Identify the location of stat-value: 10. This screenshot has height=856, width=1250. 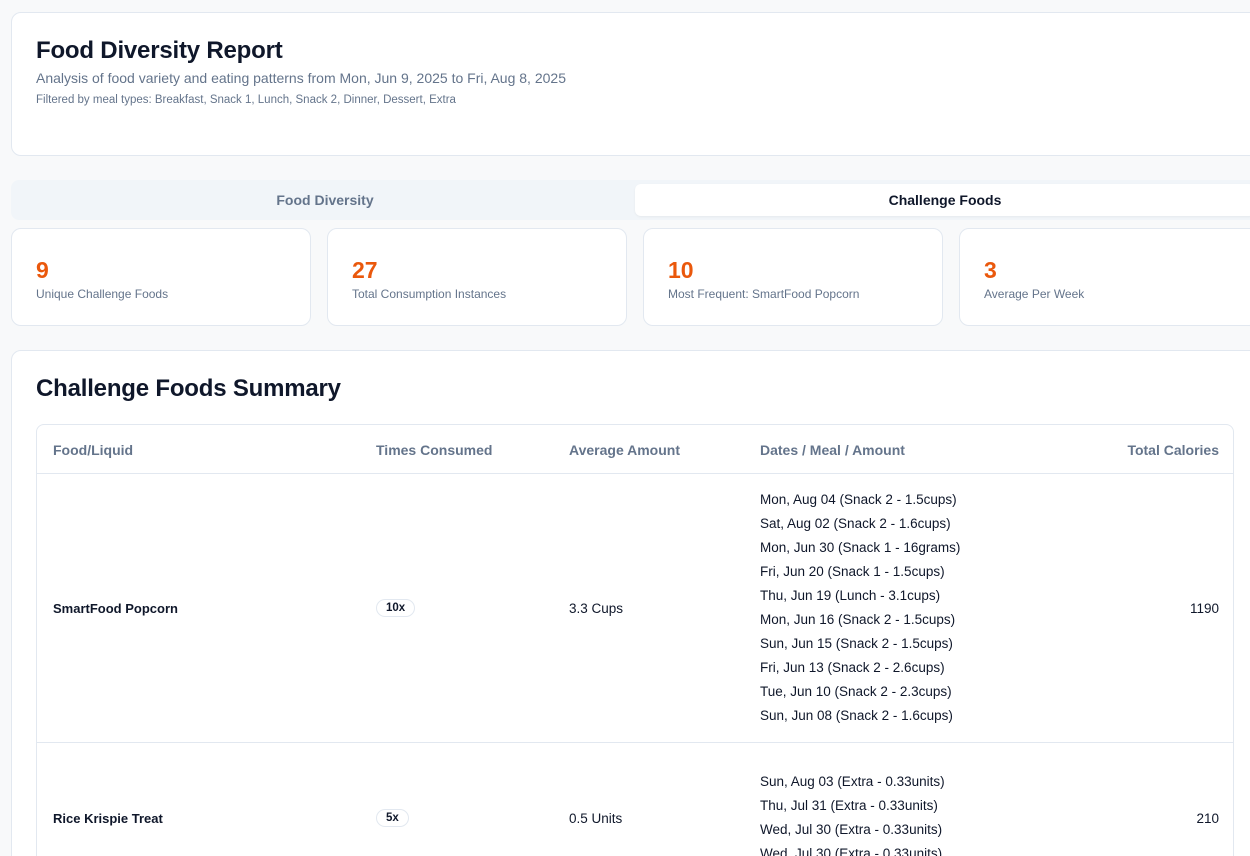
(681, 270).